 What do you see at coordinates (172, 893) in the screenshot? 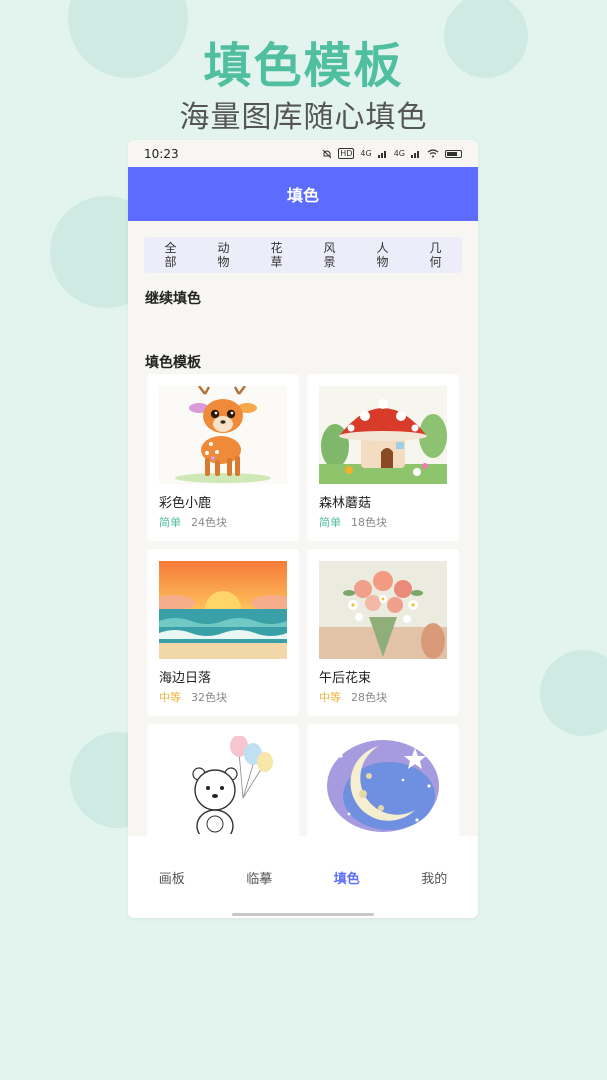
I see `tab-canvas: 画板` at bounding box center [172, 893].